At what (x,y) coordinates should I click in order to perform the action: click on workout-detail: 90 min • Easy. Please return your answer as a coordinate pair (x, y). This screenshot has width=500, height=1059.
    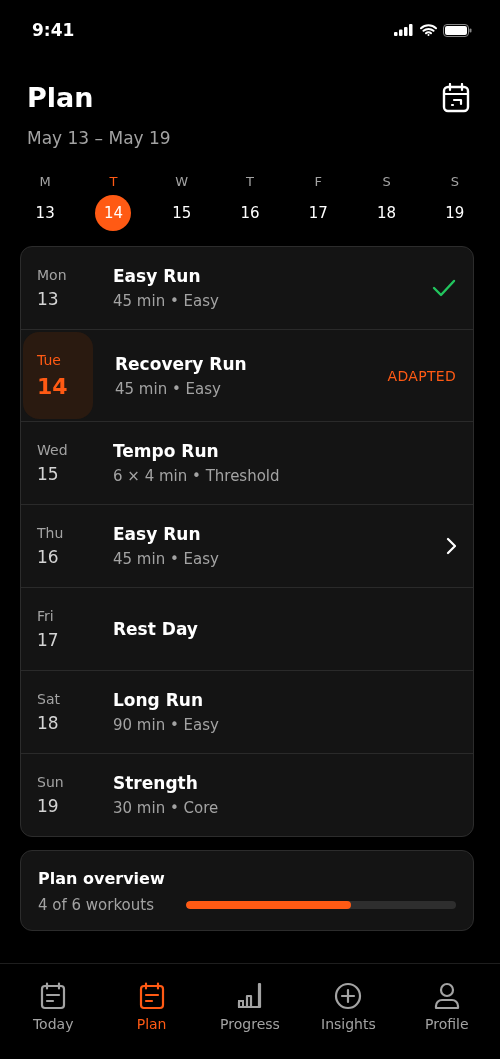
    Looking at the image, I should click on (166, 725).